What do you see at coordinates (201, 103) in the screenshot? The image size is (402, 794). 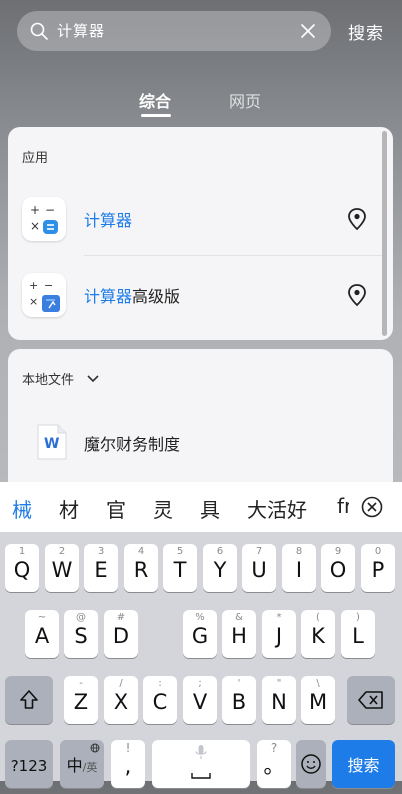 I see `result-tabs: 综合 网页` at bounding box center [201, 103].